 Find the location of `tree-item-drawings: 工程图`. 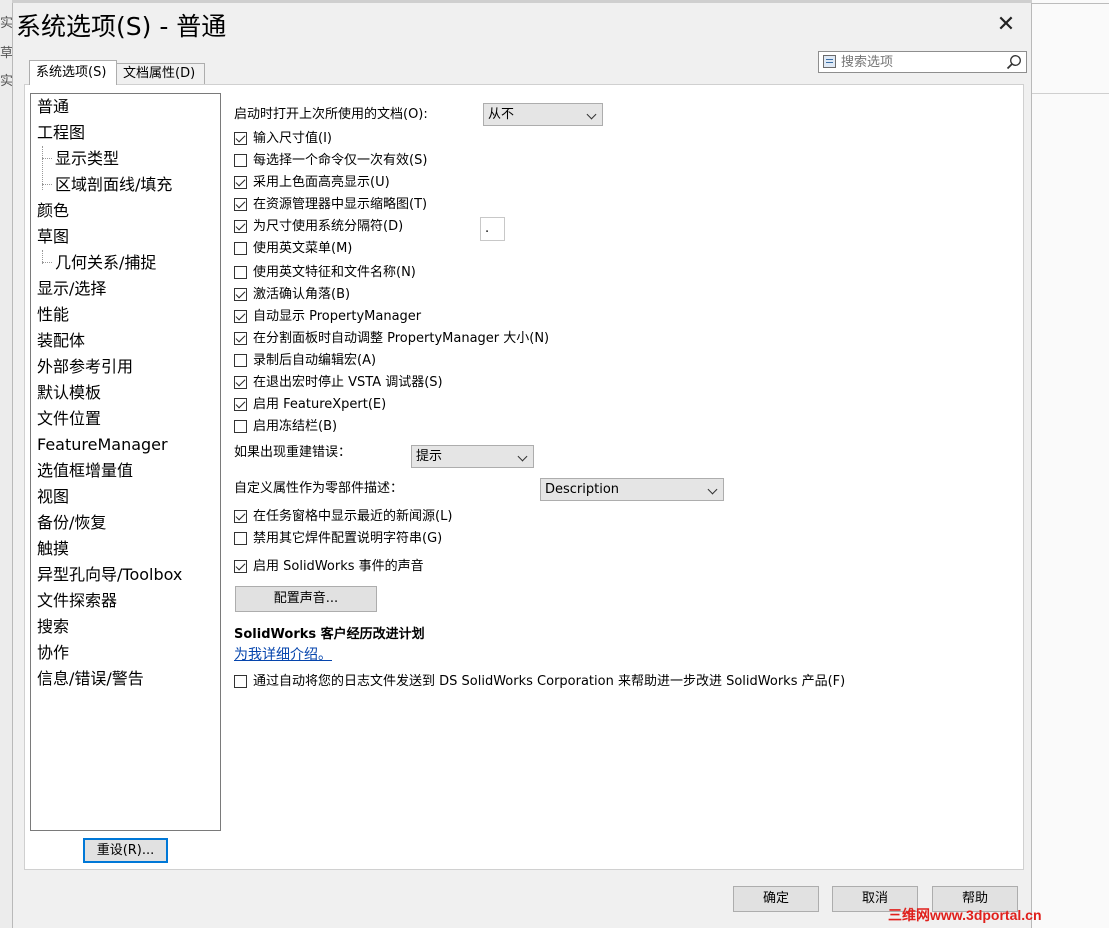

tree-item-drawings: 工程图 is located at coordinates (61, 133).